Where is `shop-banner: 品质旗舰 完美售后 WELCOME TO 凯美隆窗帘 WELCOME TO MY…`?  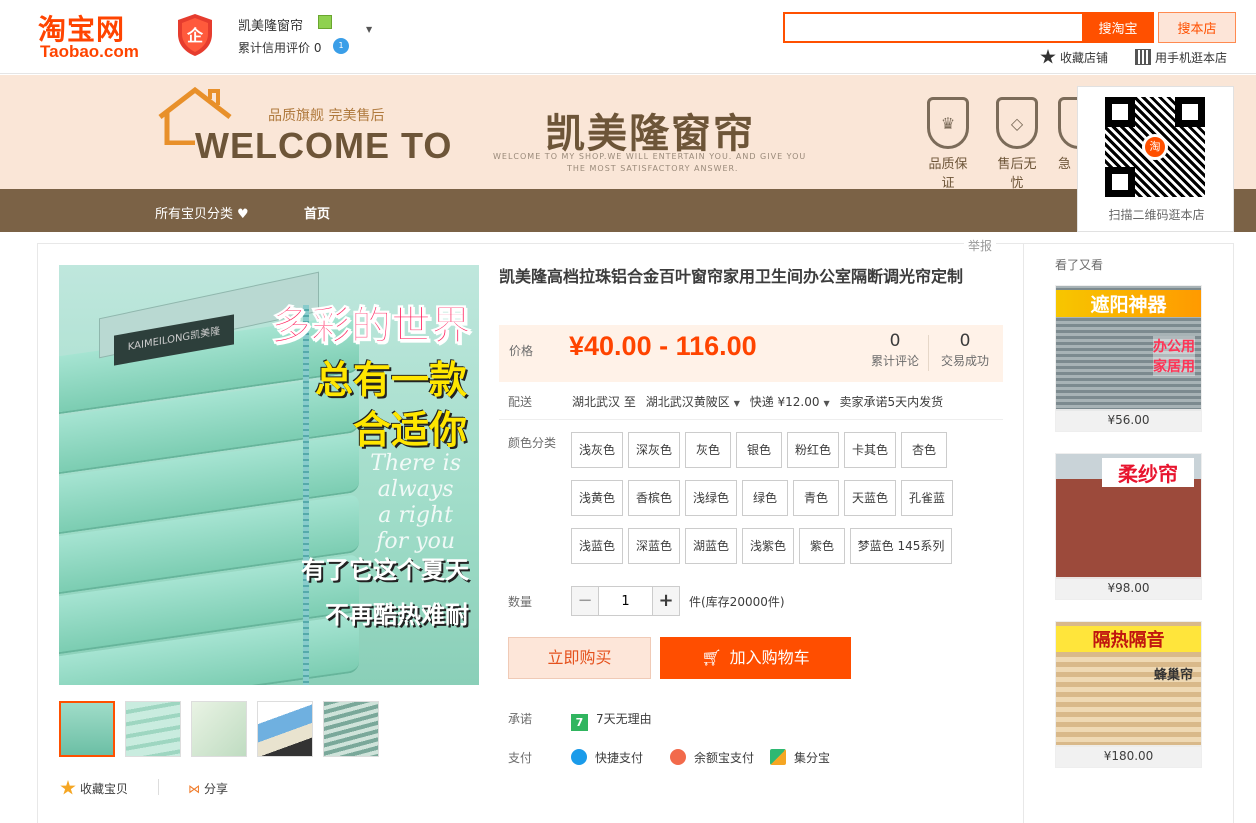 shop-banner: 品质旗舰 完美售后 WELCOME TO 凯美隆窗帘 WELCOME TO MY… is located at coordinates (628, 133).